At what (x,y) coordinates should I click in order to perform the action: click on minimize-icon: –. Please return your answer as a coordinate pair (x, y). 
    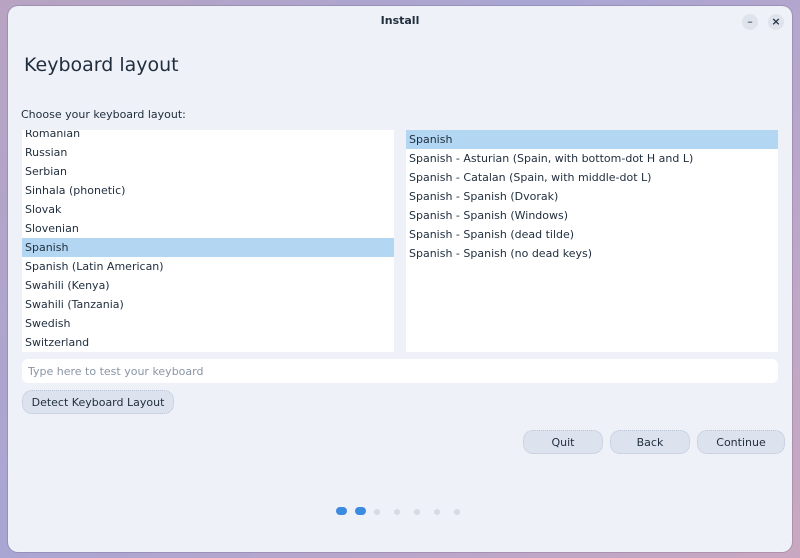
    Looking at the image, I should click on (750, 22).